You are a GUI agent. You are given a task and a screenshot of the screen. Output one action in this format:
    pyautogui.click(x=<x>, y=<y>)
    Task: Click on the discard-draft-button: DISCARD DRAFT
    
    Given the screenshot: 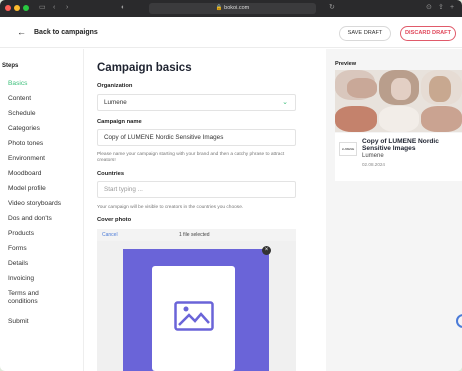 What is the action you would take?
    pyautogui.click(x=428, y=33)
    